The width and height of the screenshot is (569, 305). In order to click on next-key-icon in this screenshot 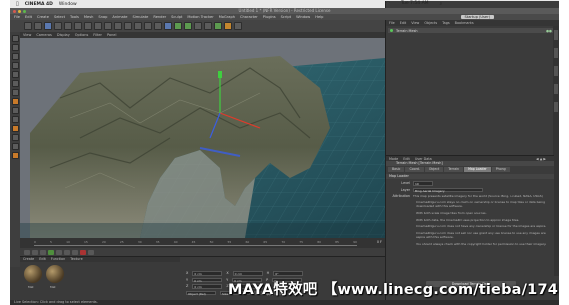, I will do `click(67, 252)`.